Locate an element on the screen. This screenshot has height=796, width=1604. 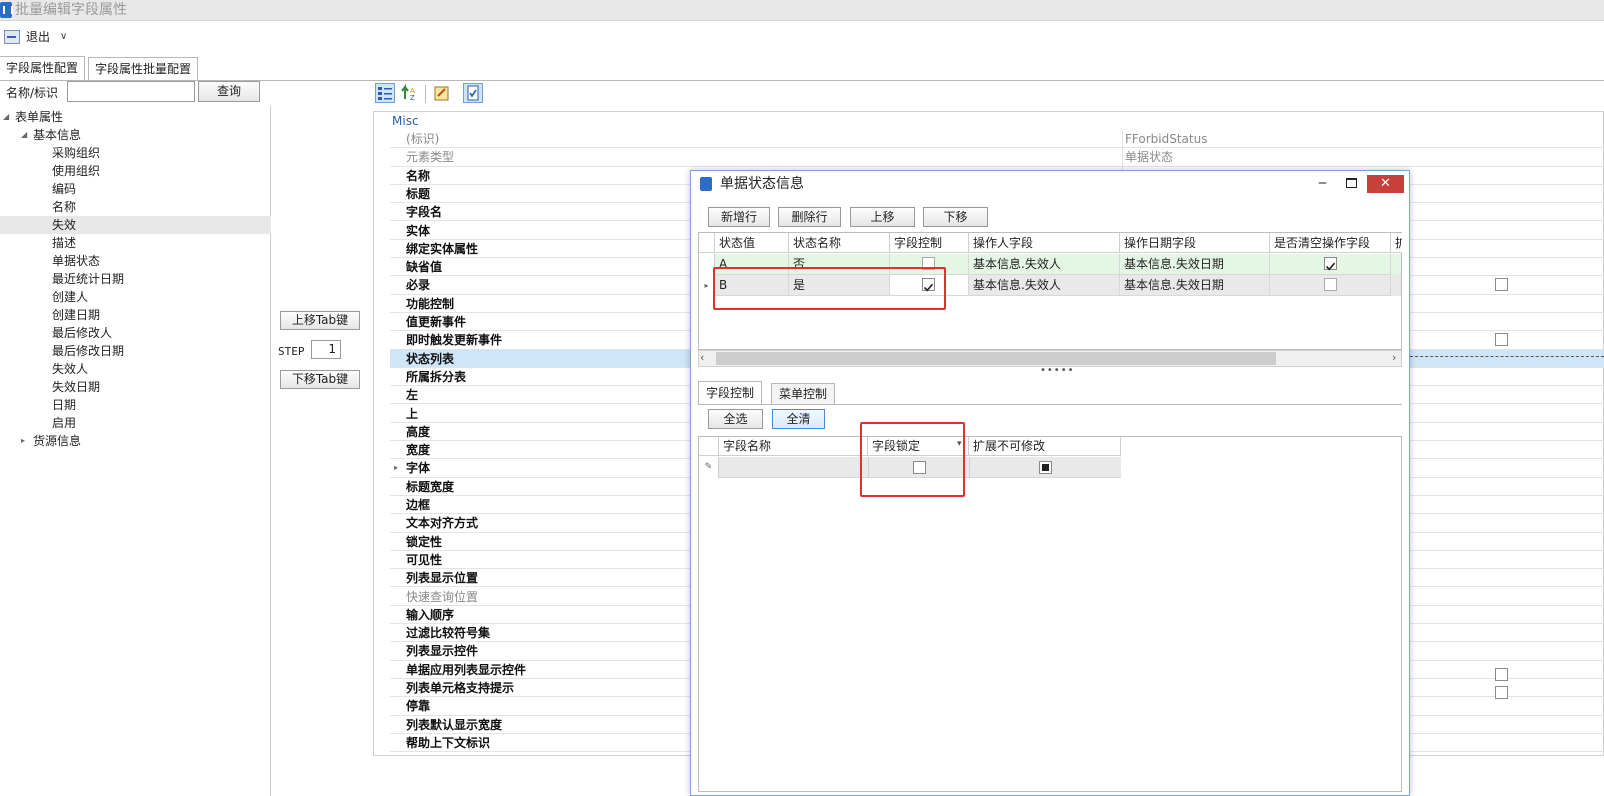
property-name: 停靠 is located at coordinates (418, 706).